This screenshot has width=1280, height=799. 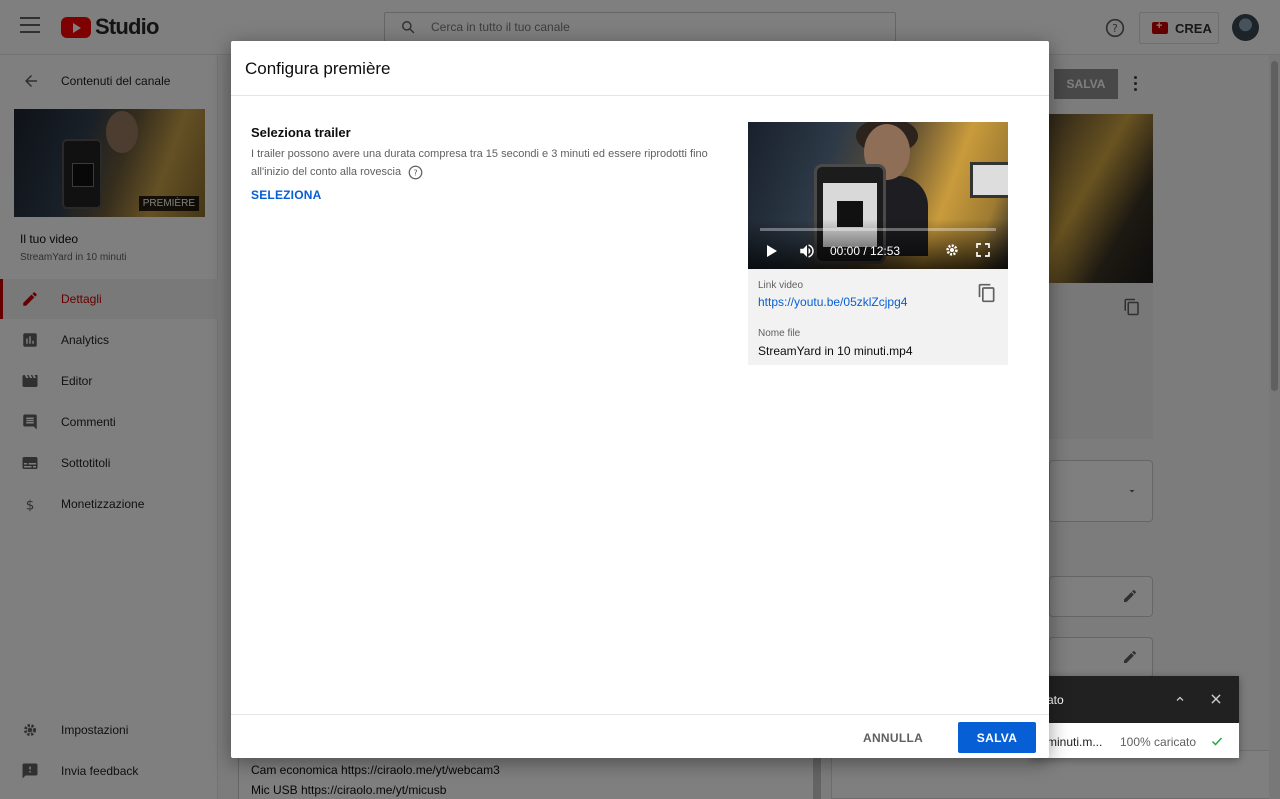 What do you see at coordinates (983, 250) in the screenshot?
I see `fullscreen-icon` at bounding box center [983, 250].